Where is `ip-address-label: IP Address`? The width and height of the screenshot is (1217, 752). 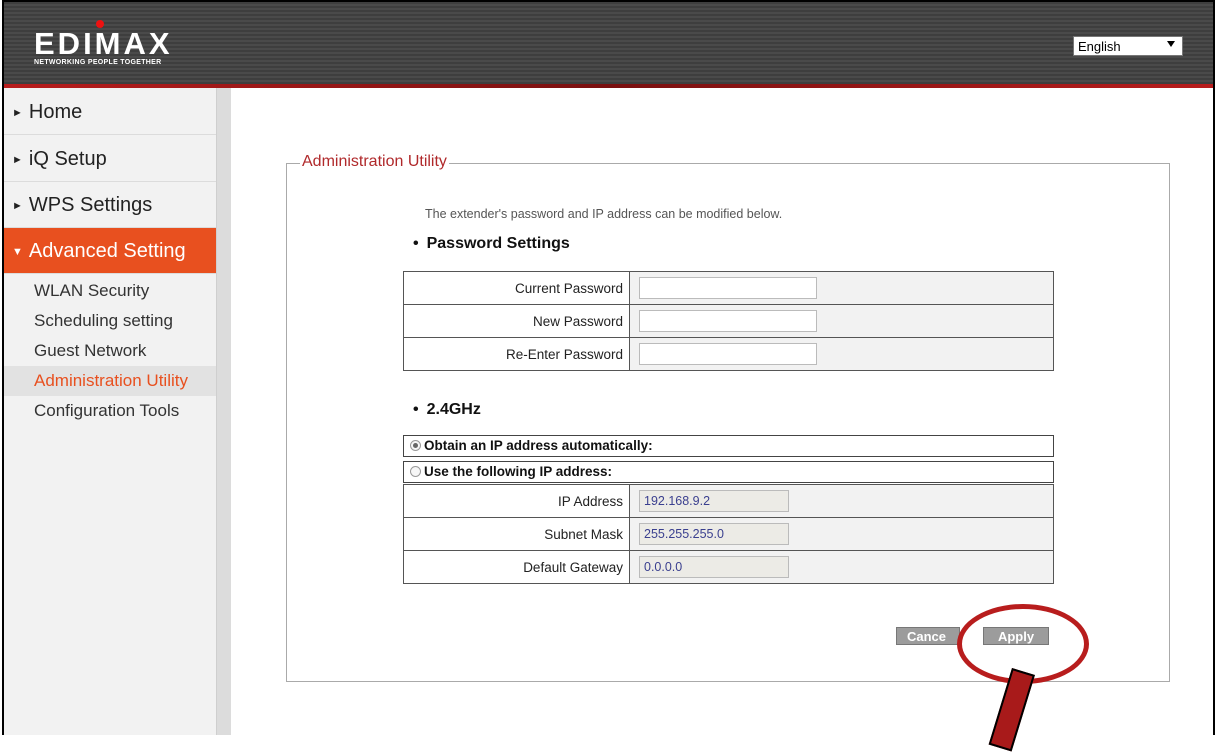 ip-address-label: IP Address is located at coordinates (516, 501).